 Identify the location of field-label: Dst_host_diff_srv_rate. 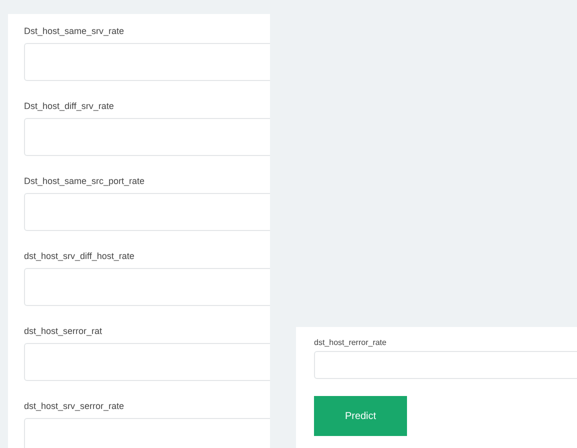
(69, 106).